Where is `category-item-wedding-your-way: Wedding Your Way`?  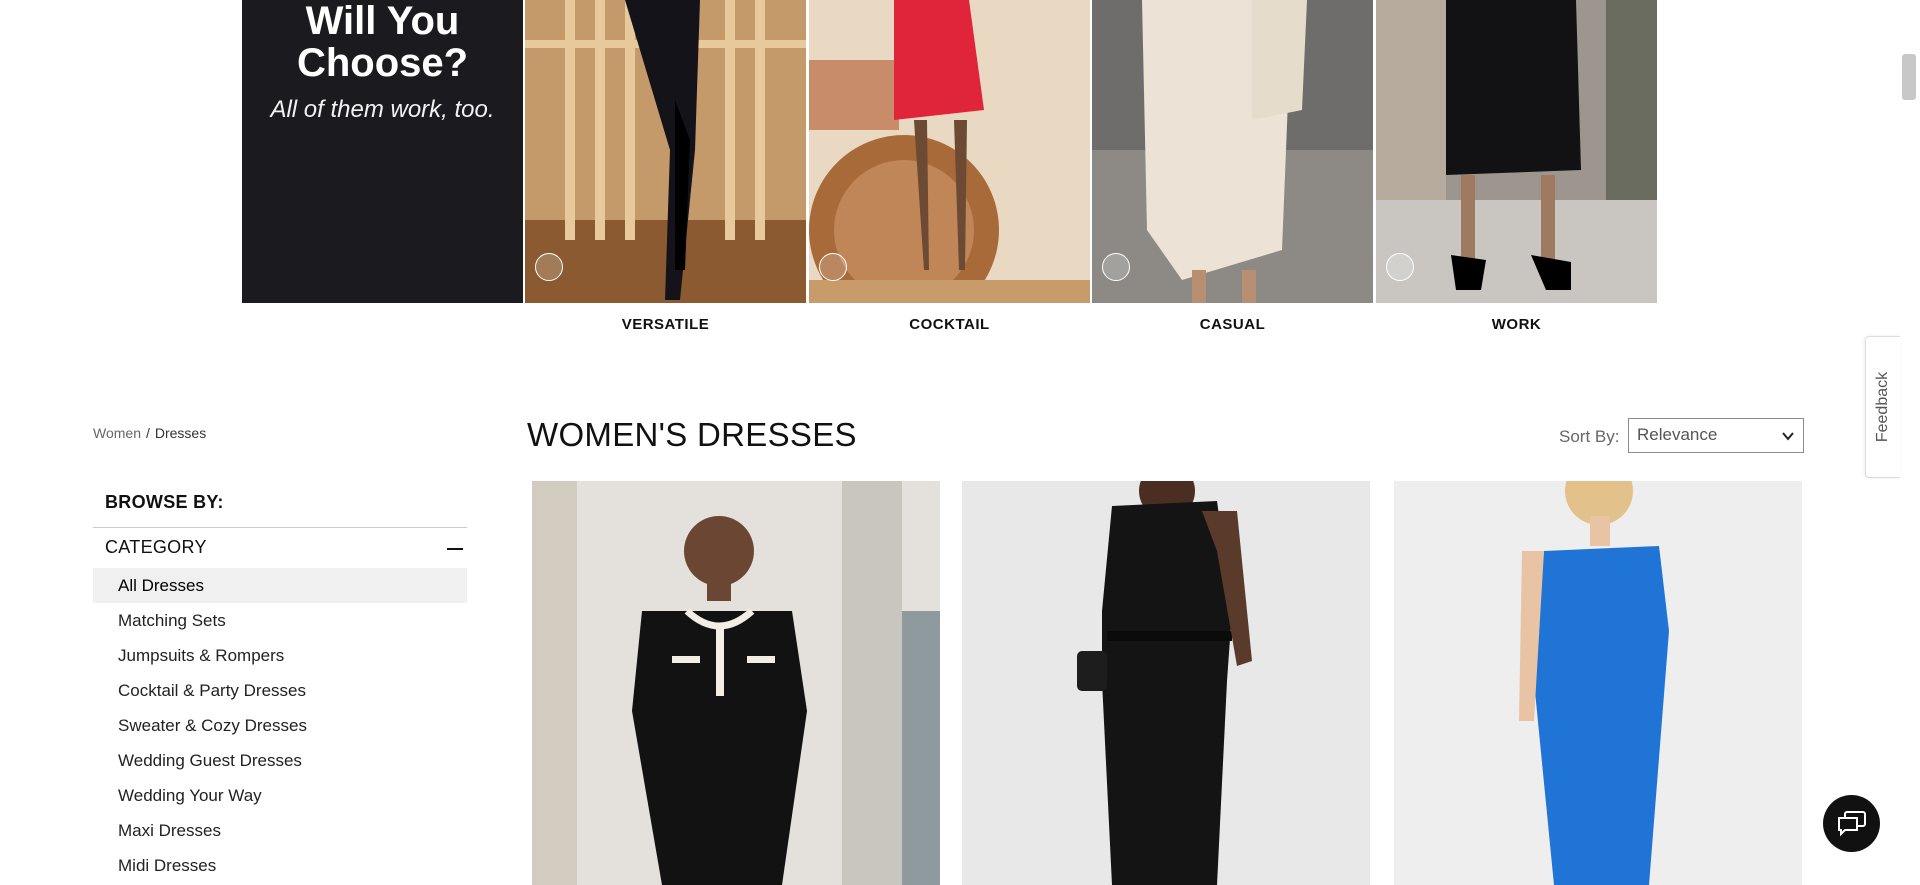 category-item-wedding-your-way: Wedding Your Way is located at coordinates (280, 795).